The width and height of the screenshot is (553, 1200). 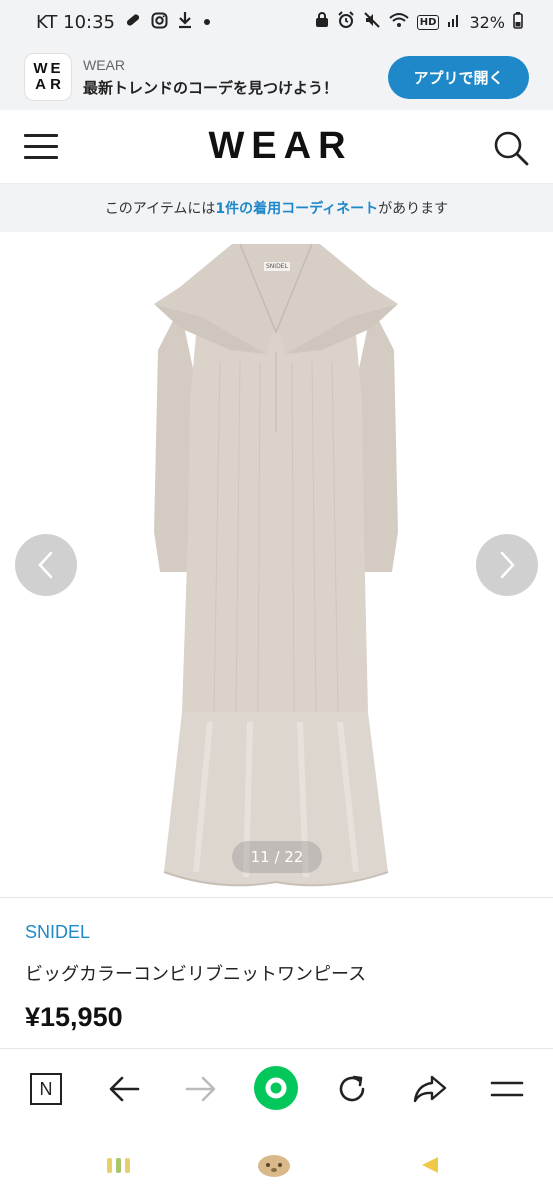 I want to click on app-install-banner: W E A R WEAR 最新トレンドのコーデを見つけよう！ アプリで開く, so click(x=276, y=77).